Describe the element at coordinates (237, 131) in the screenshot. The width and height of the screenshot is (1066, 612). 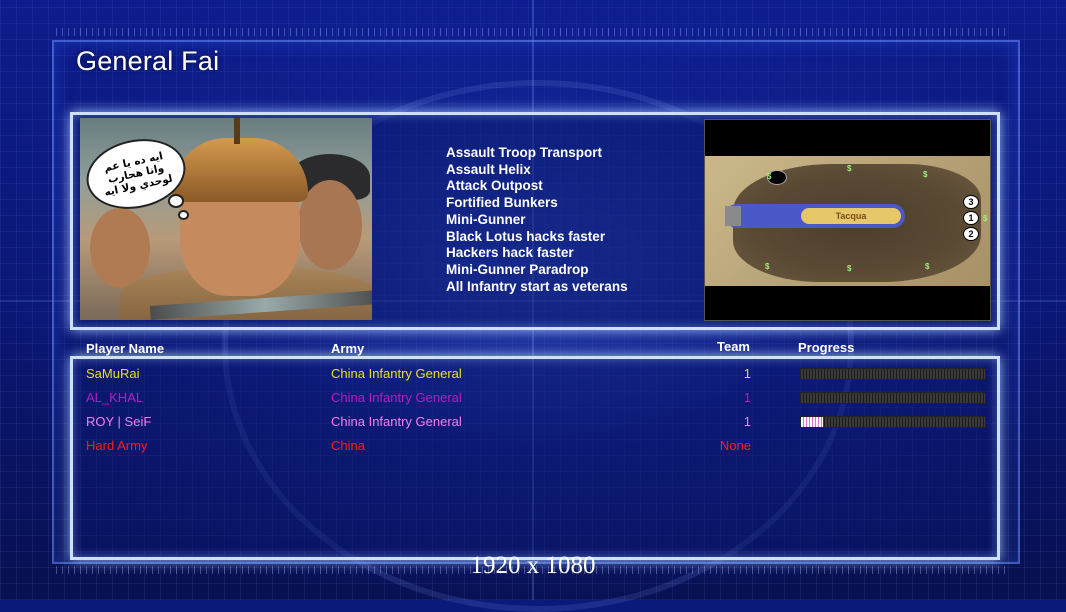
I see `helmet-spike` at that location.